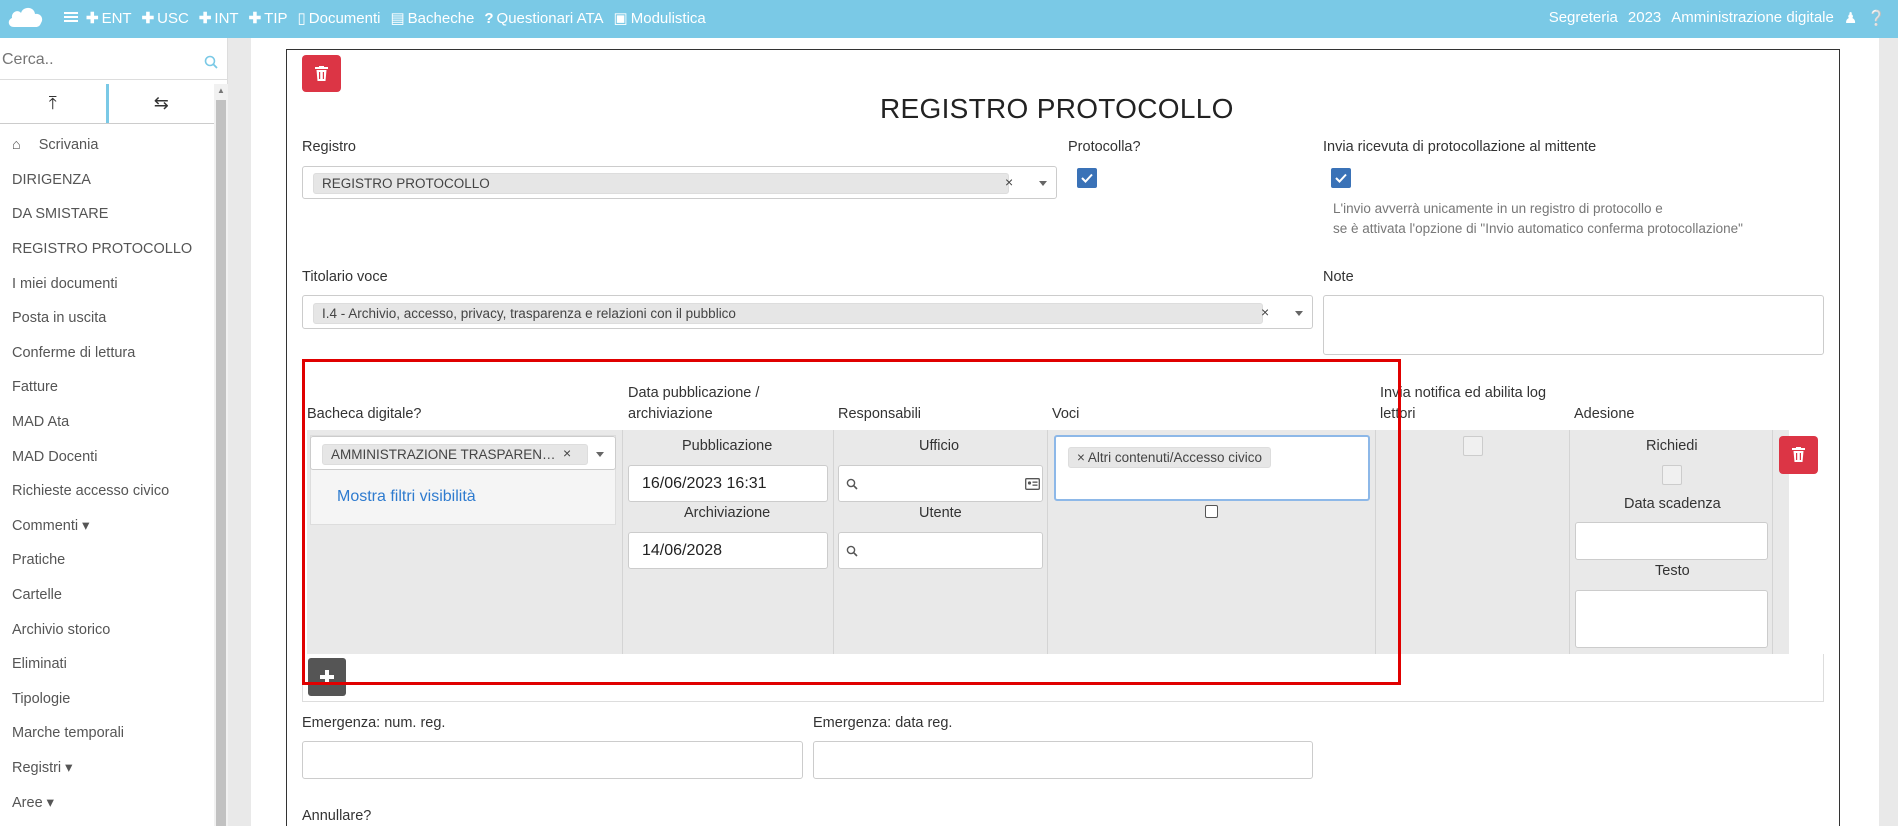 This screenshot has width=1898, height=826. I want to click on upload-tab: ⤒, so click(54, 103).